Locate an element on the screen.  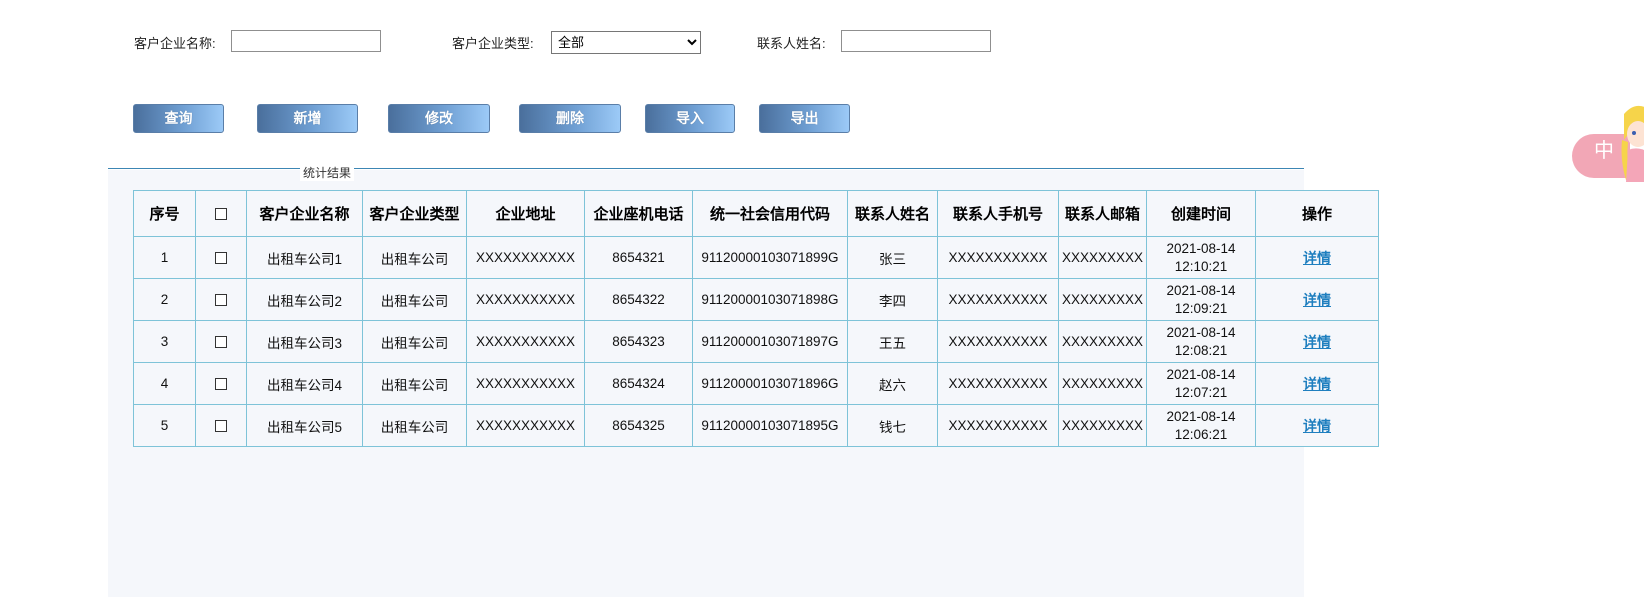
cell-landline: 8654324 is located at coordinates (638, 383).